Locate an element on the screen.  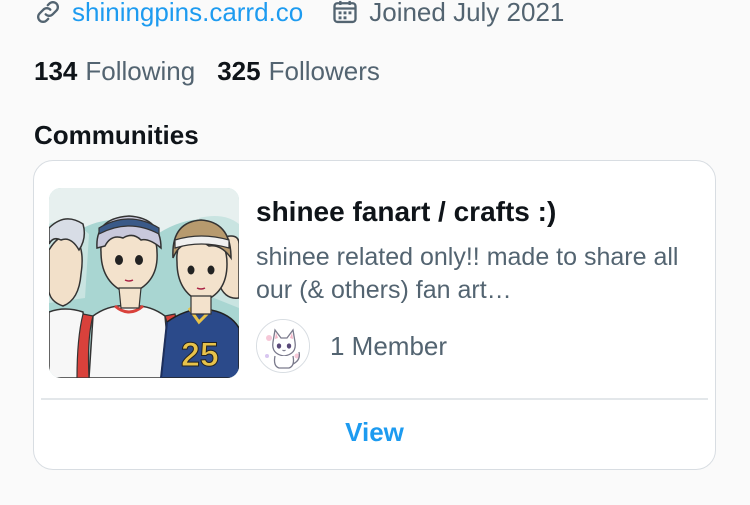
link-icon is located at coordinates (48, 12).